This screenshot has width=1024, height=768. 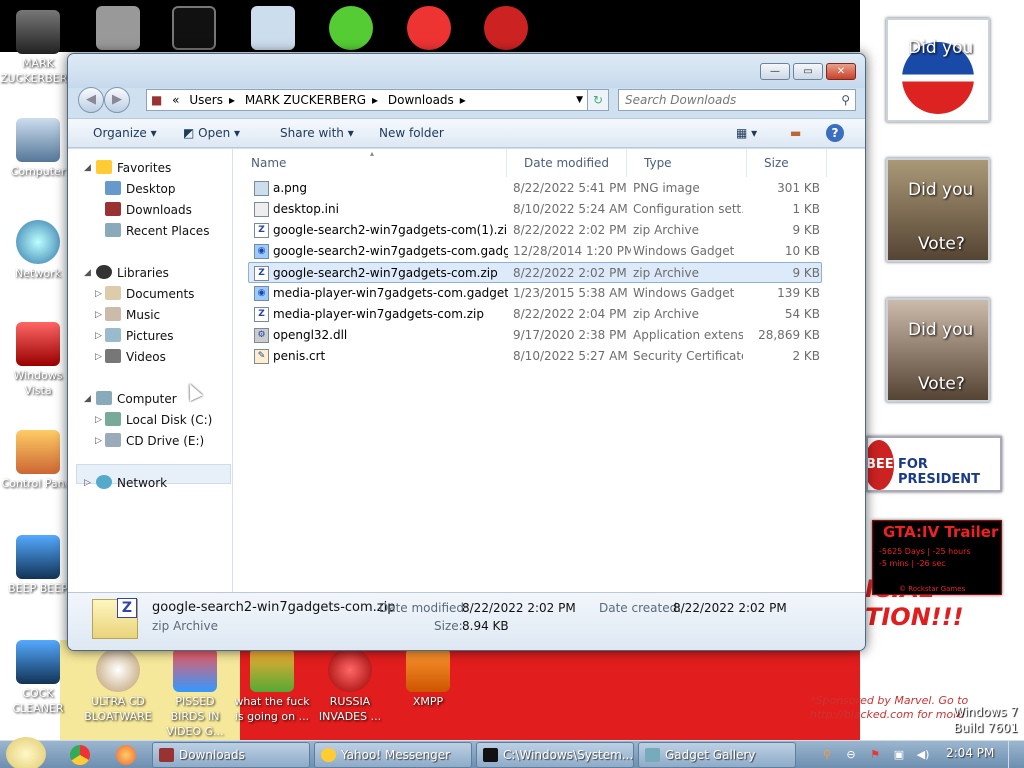 I want to click on nav-documents: Documents, so click(x=149, y=294).